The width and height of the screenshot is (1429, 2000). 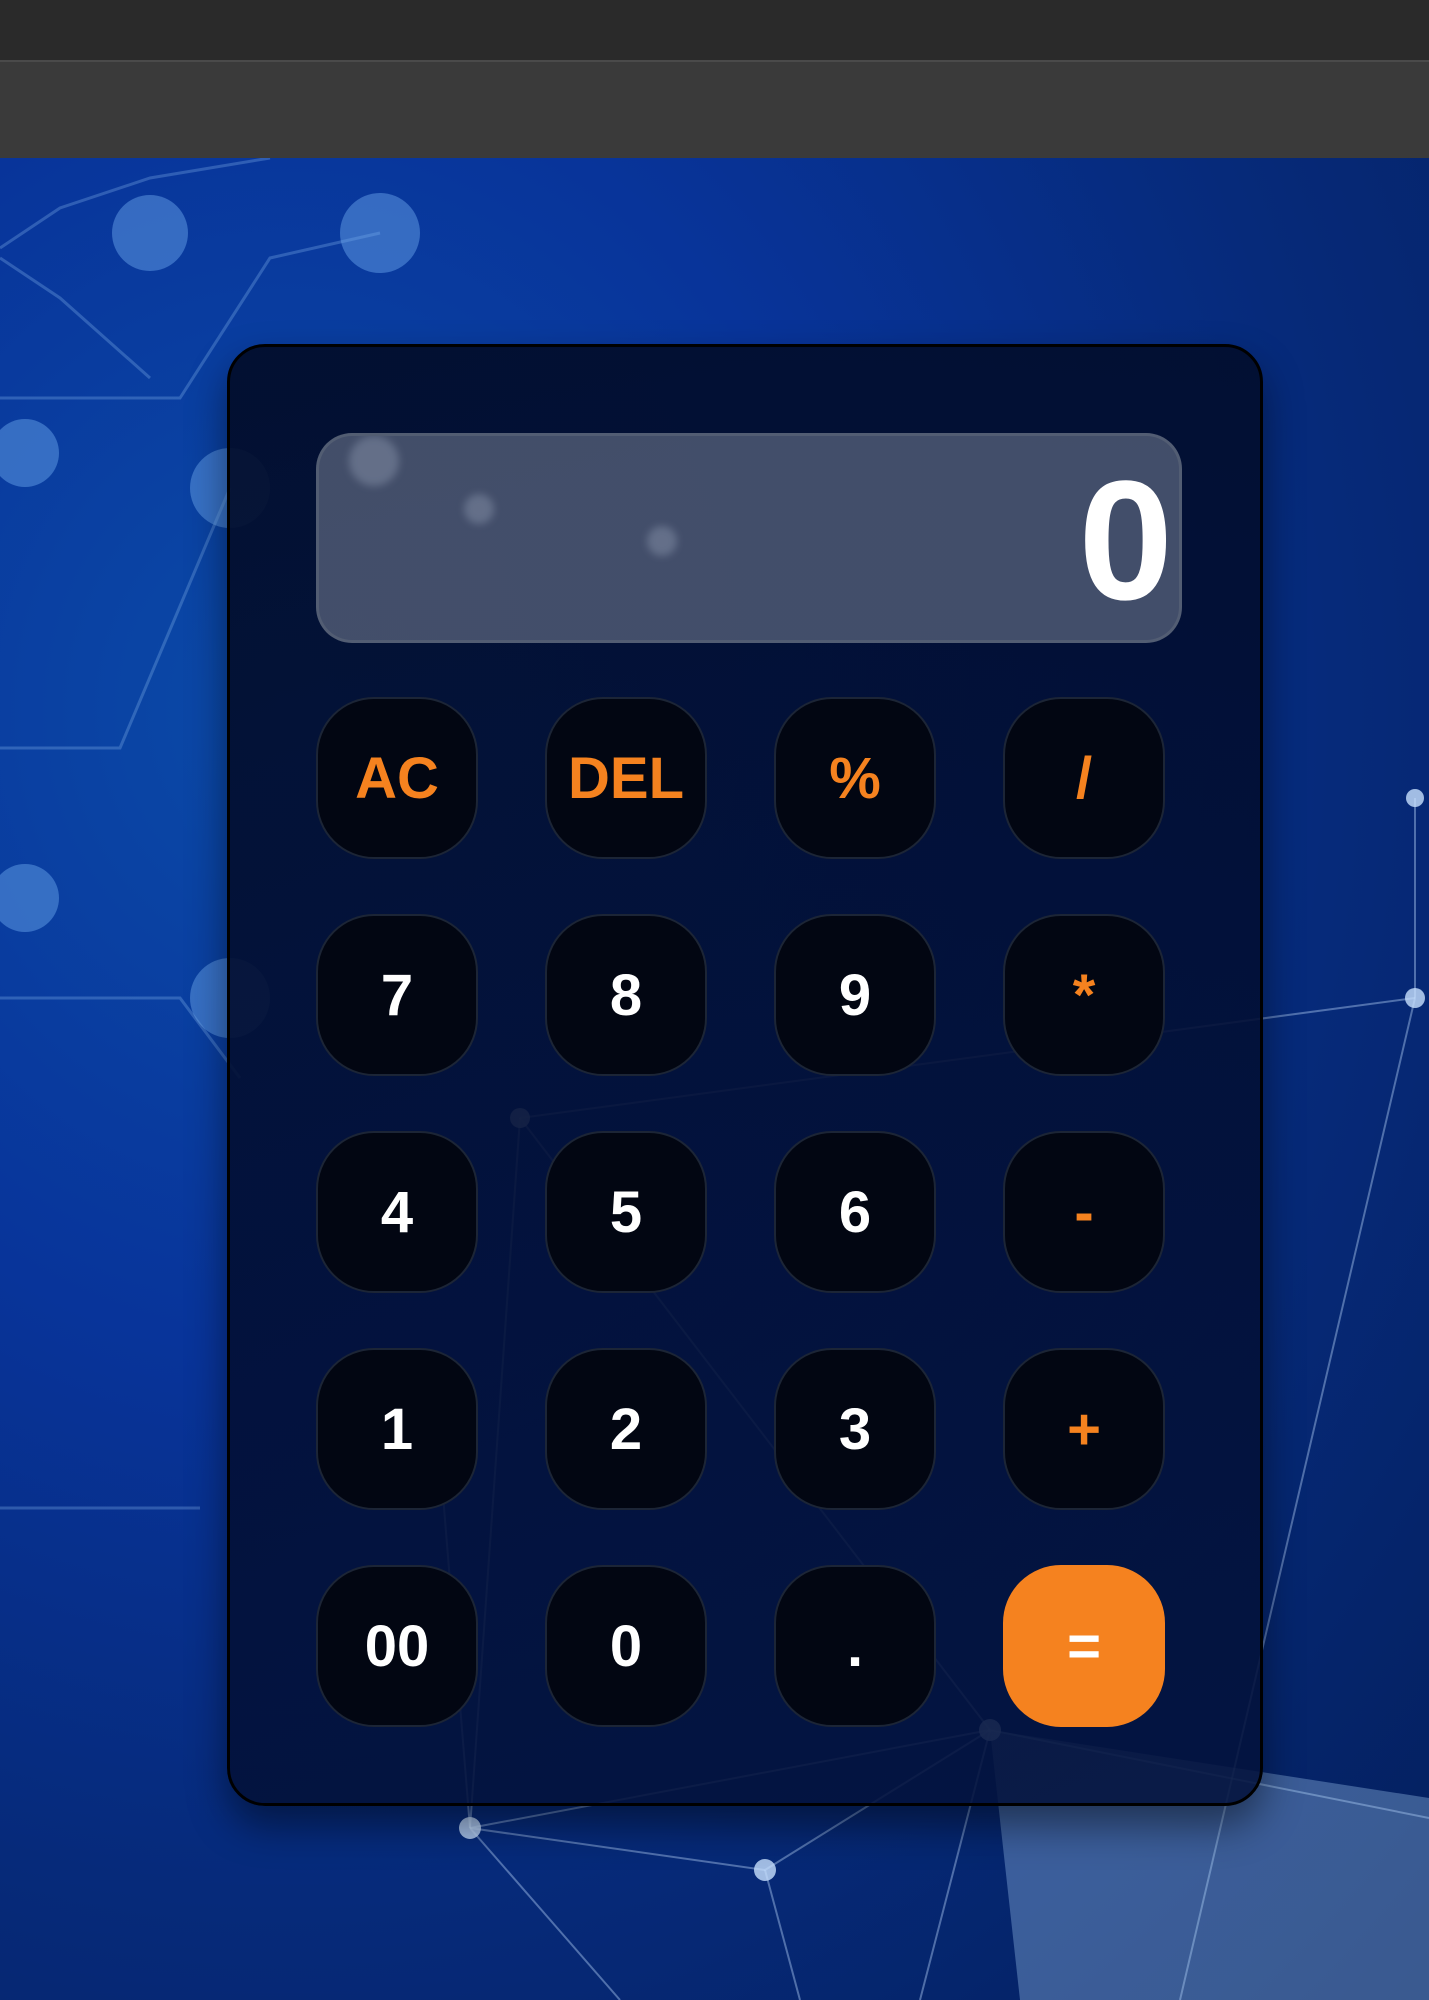 I want to click on clear-all-button: AC, so click(x=397, y=778).